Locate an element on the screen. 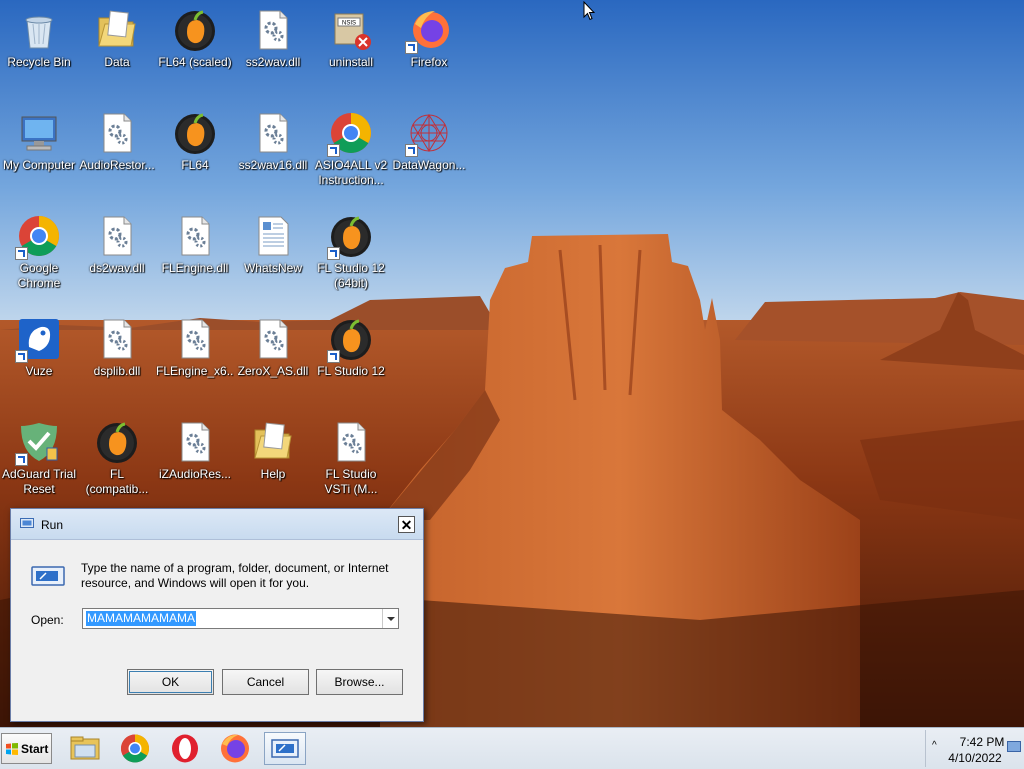  desktop-icon: ss2wav.dll is located at coordinates (273, 39).